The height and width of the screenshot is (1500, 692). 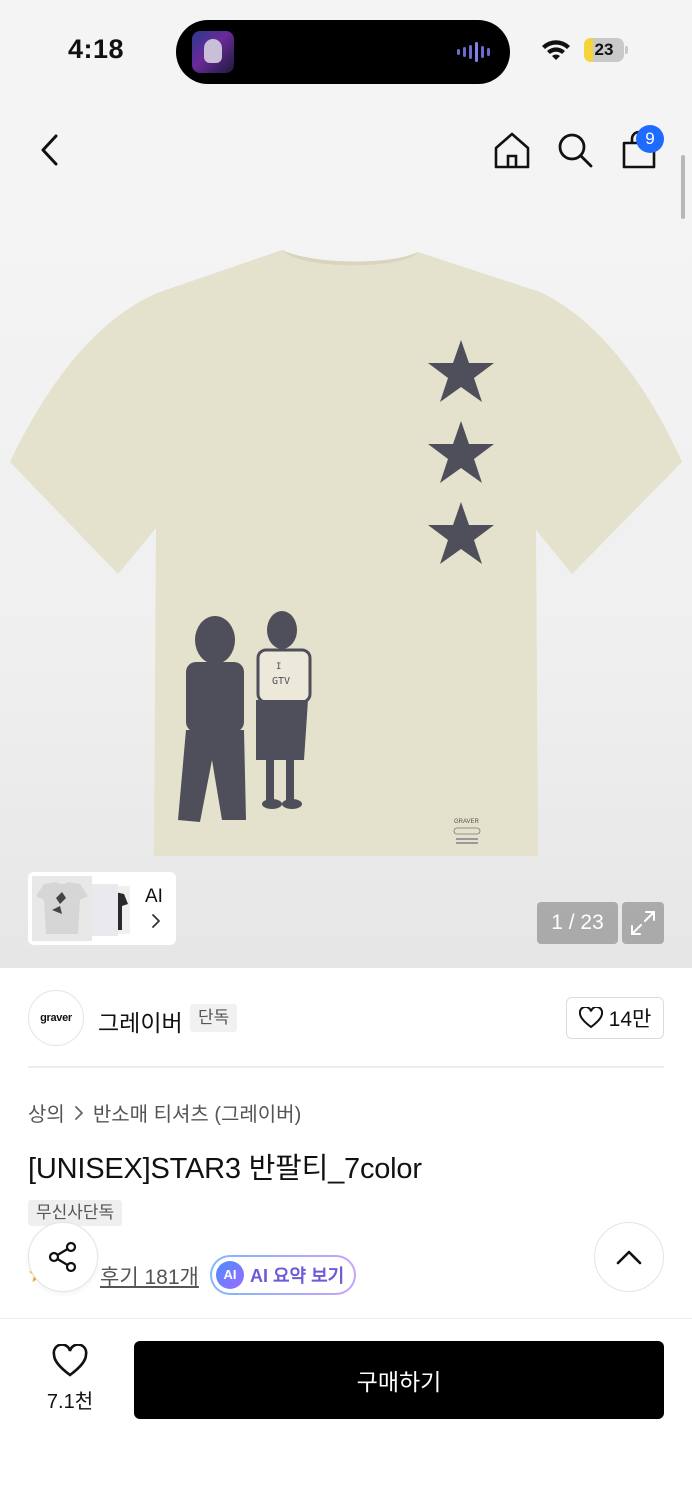 I want to click on expand-icon, so click(x=643, y=923).